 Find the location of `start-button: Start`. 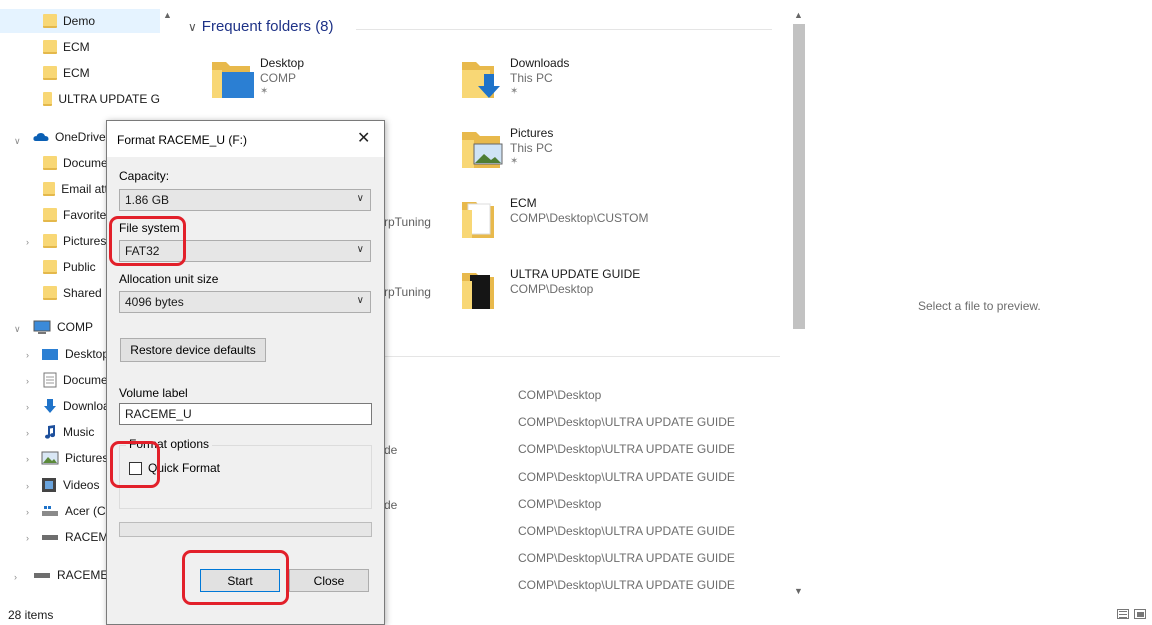

start-button: Start is located at coordinates (240, 580).